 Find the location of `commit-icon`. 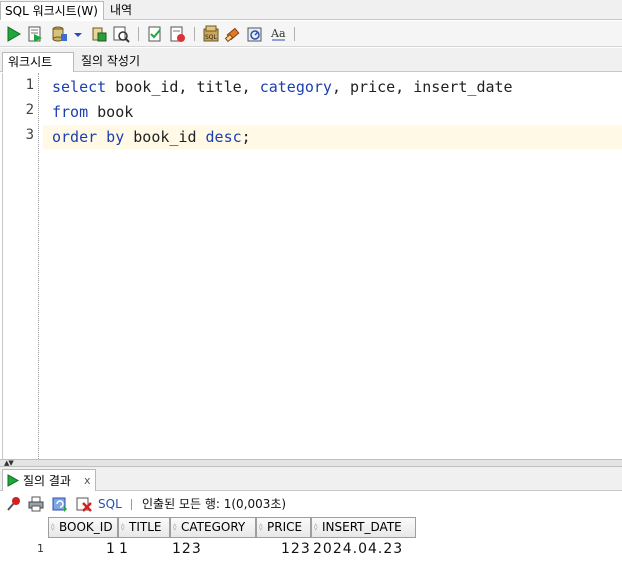

commit-icon is located at coordinates (59, 34).